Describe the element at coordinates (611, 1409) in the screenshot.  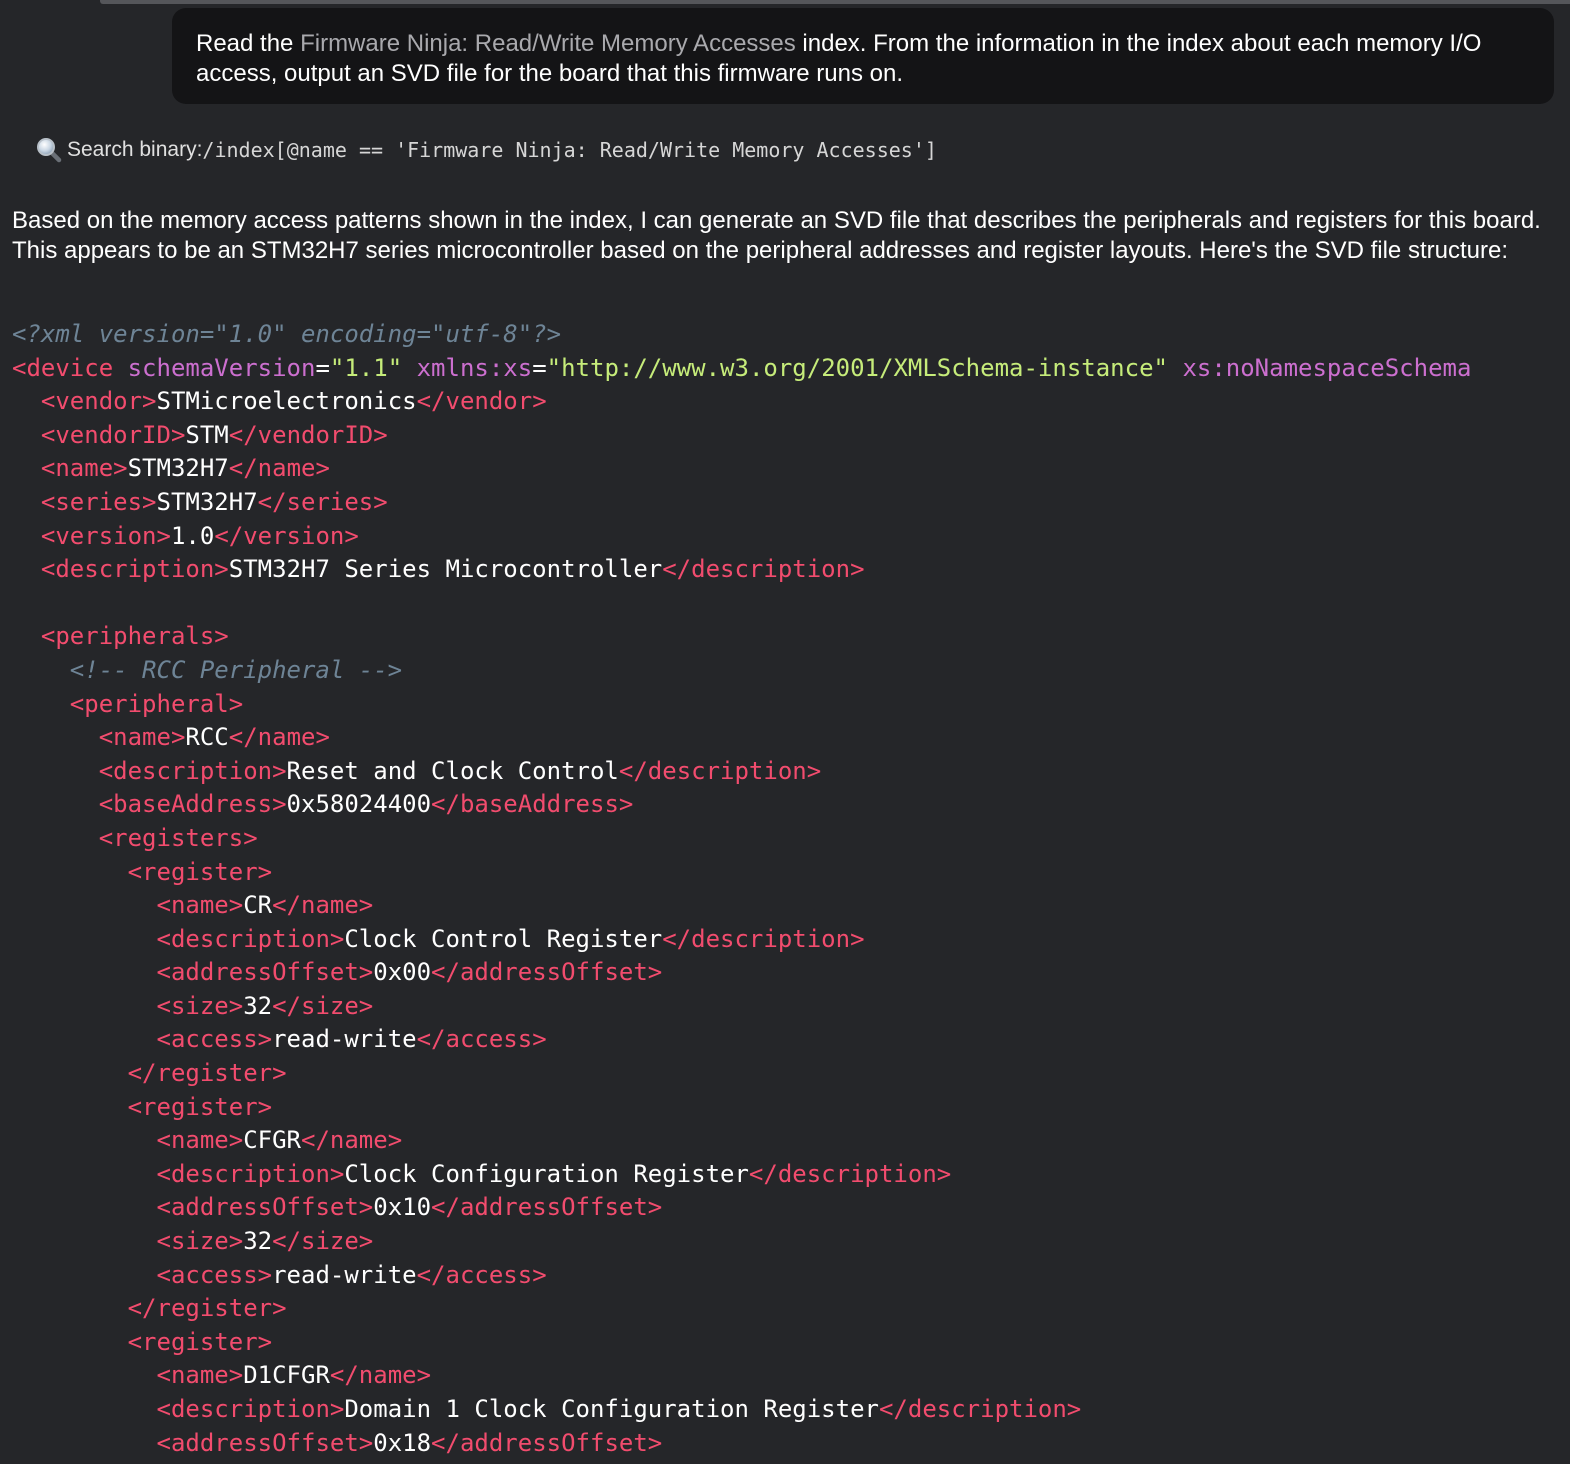
I see `code-token-txt: Domain 1 Clock Configuration Register` at that location.